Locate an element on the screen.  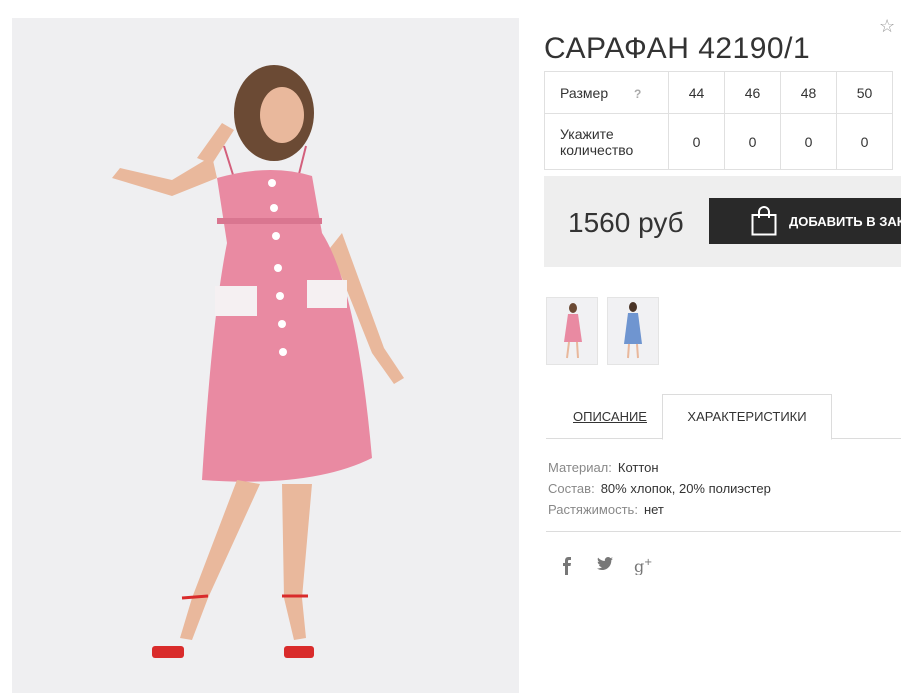
size-option: 44 is located at coordinates (696, 92).